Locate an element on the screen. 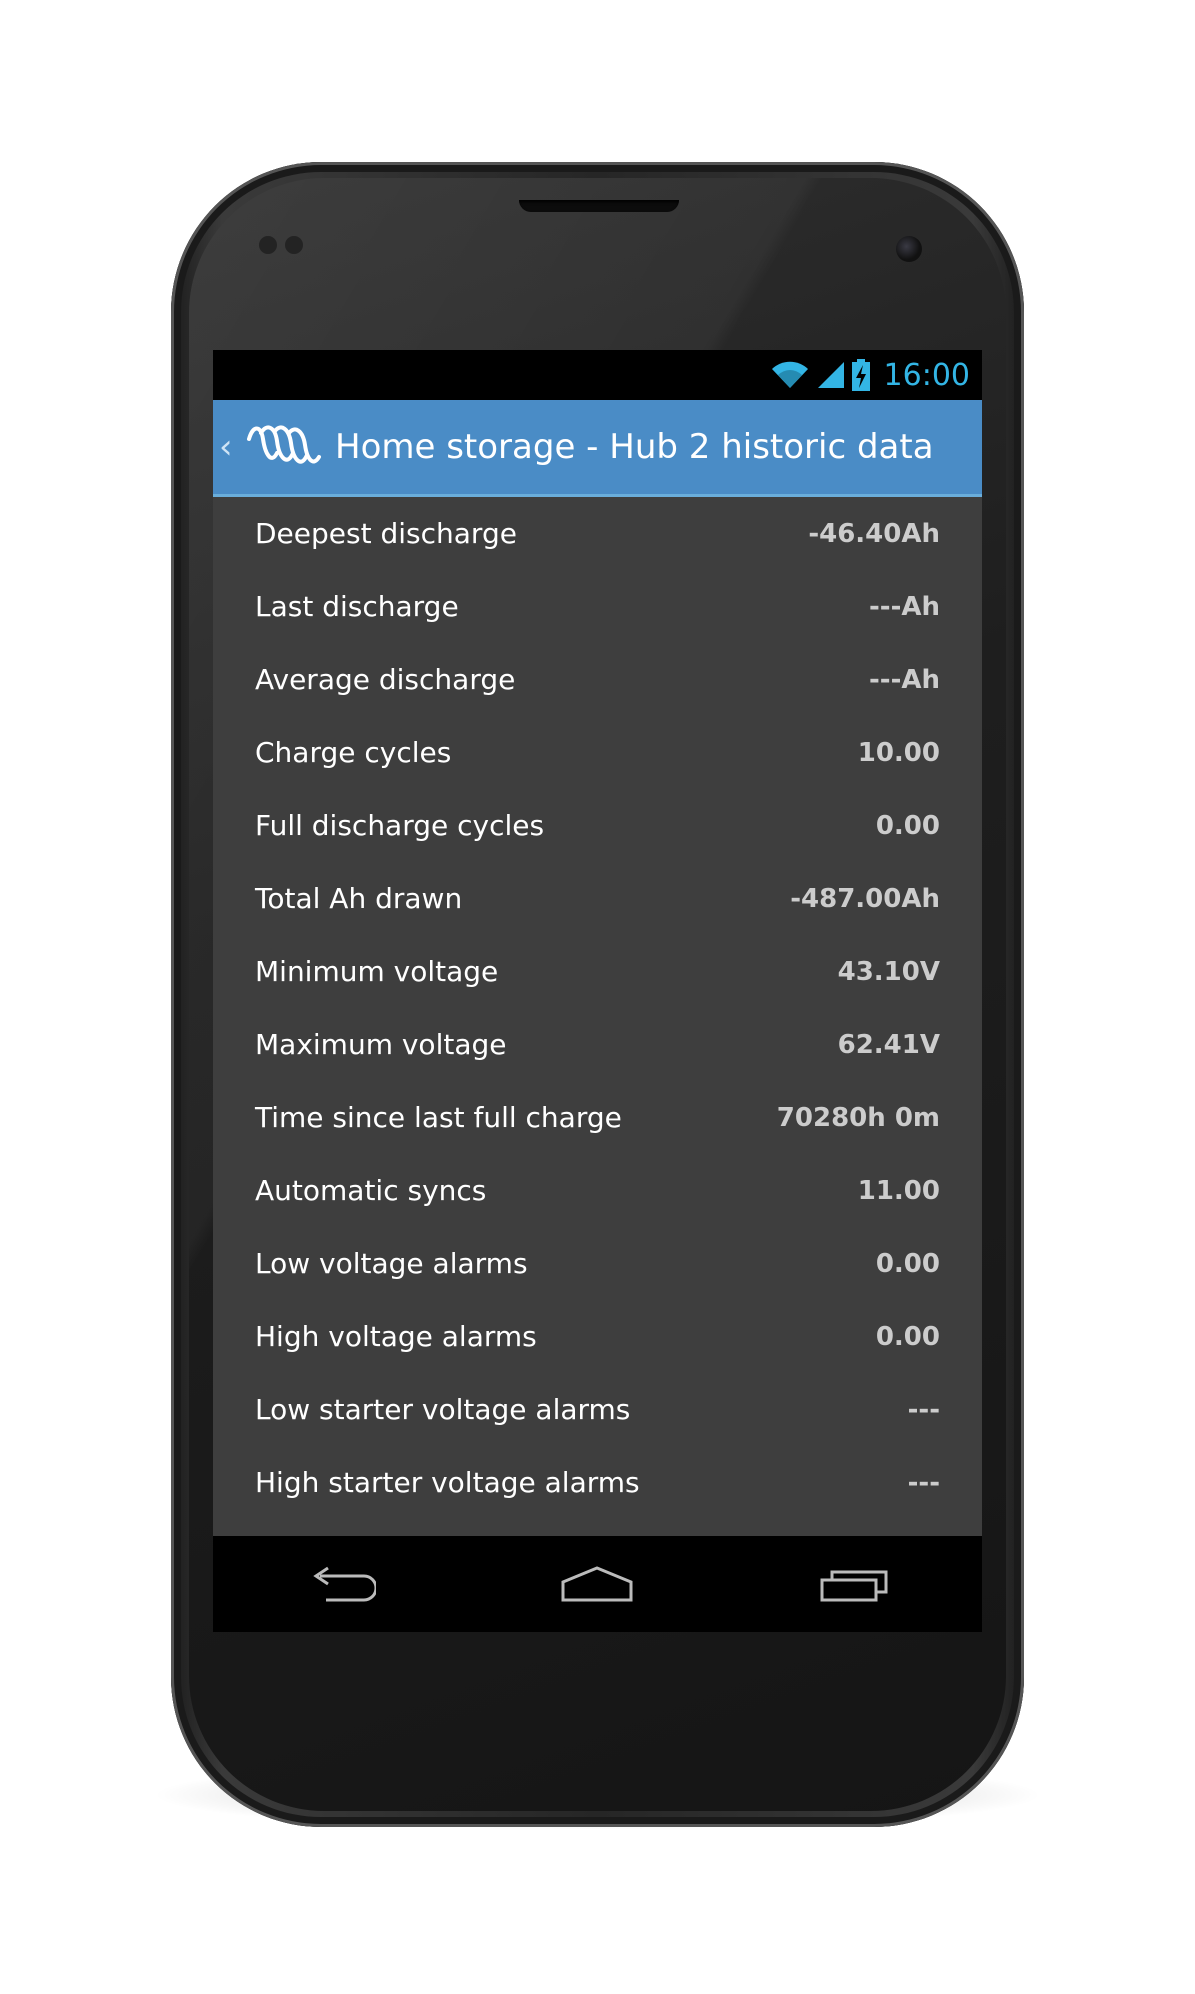 The height and width of the screenshot is (1994, 1195). list-item: Time since last full charge 70280h 0m is located at coordinates (597, 1117).